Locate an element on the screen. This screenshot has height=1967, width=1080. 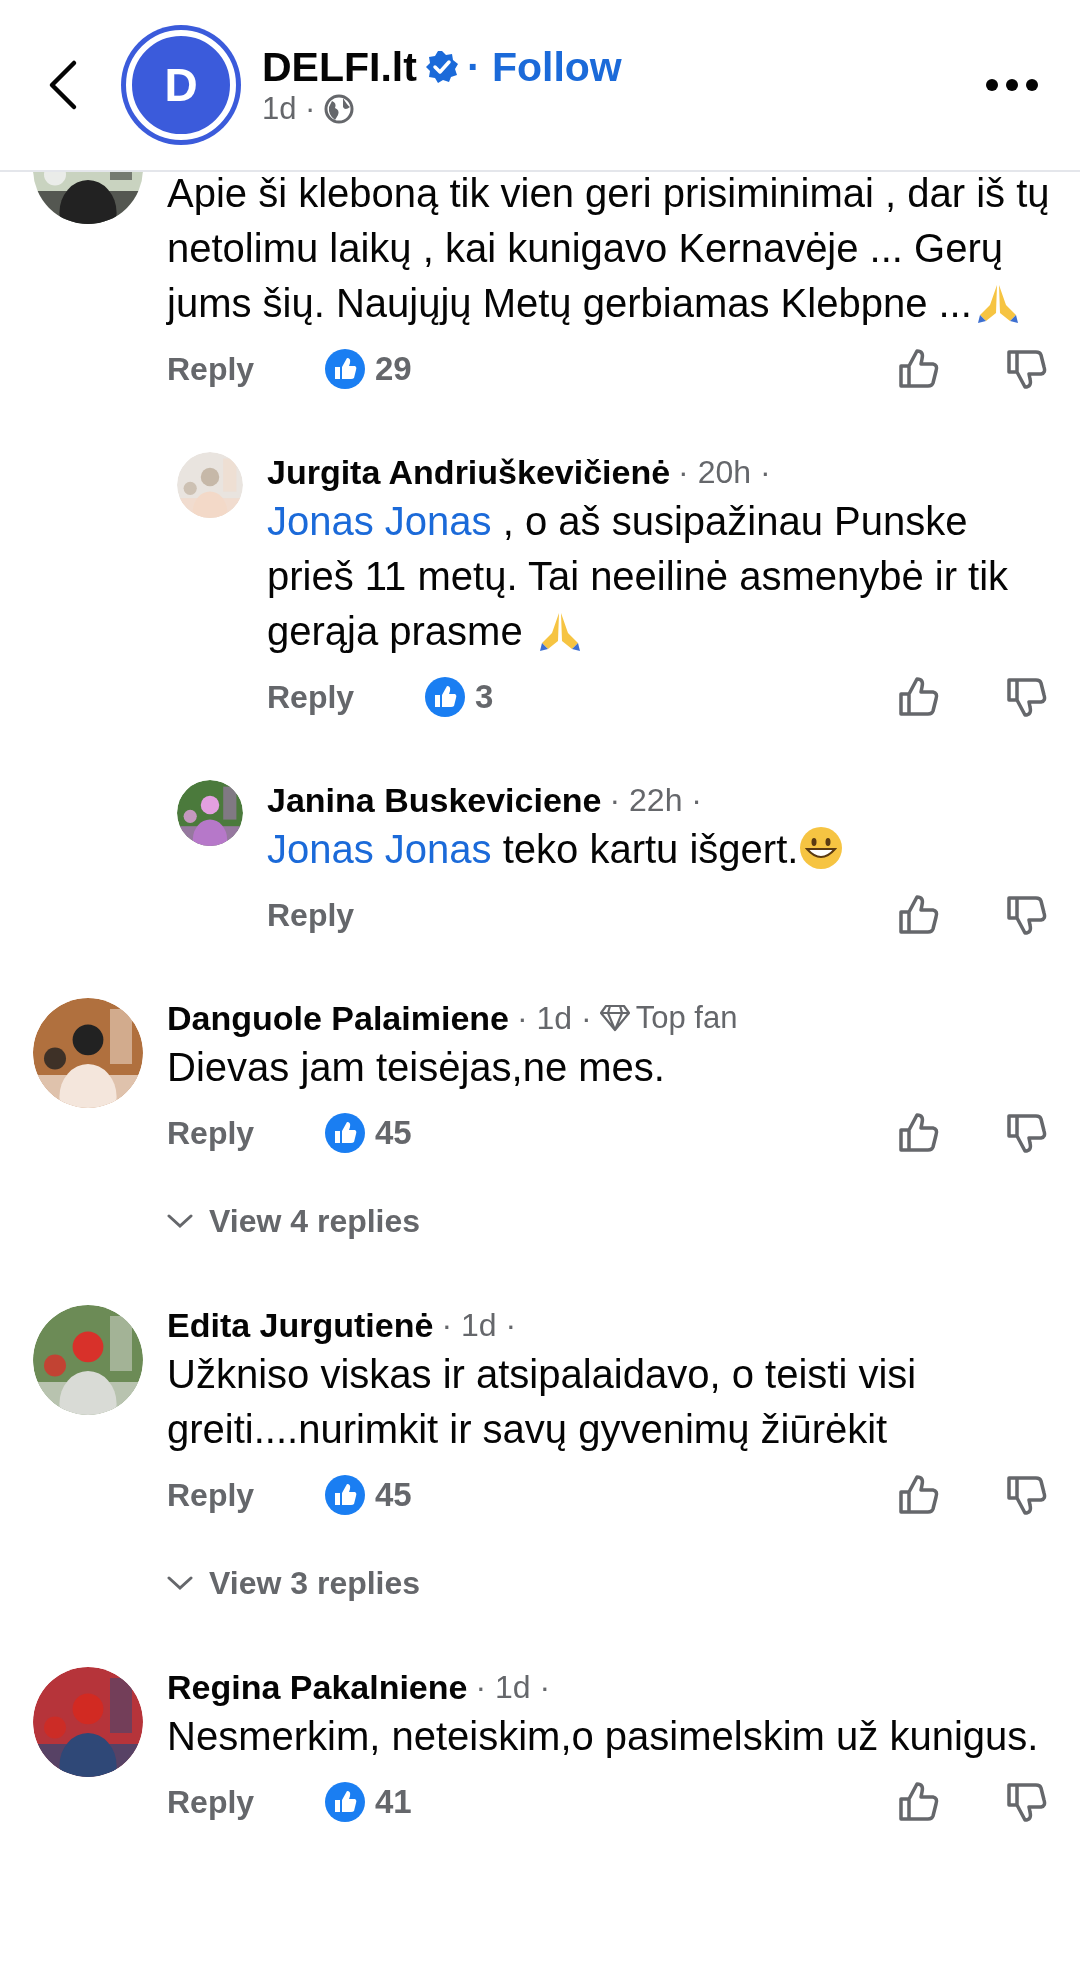
top-fan-label: Top fan is located at coordinates (668, 1018).